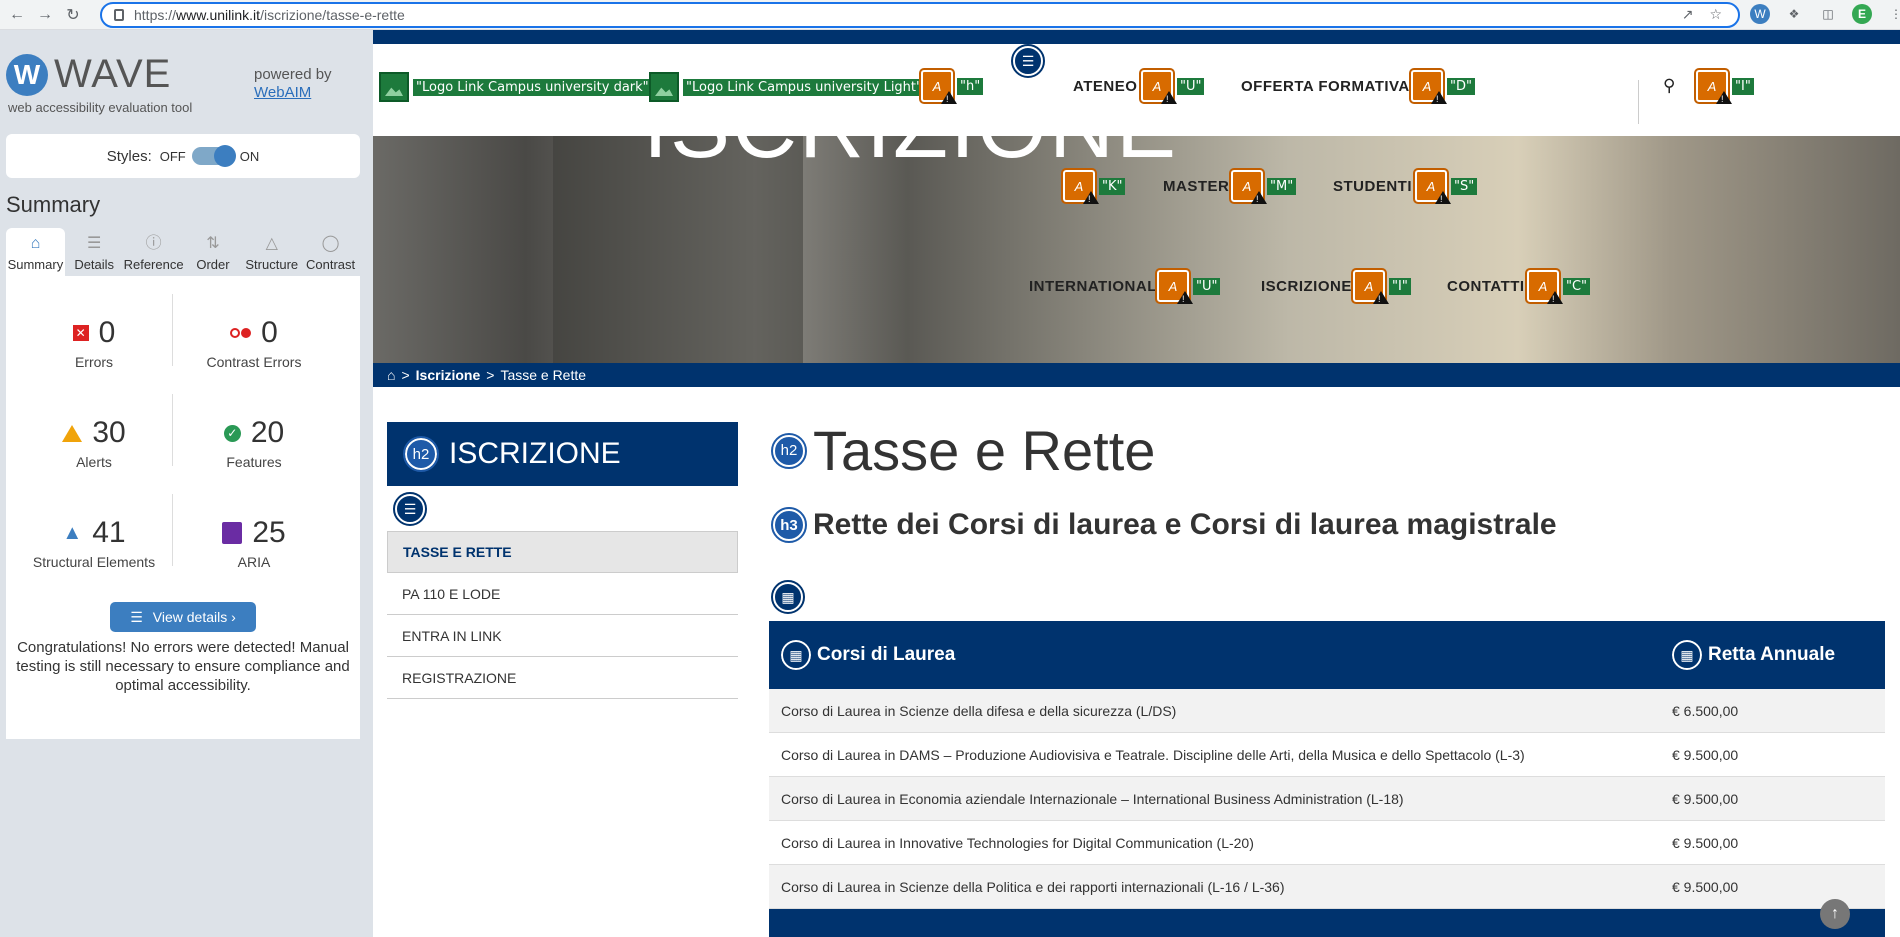  Describe the element at coordinates (330, 243) in the screenshot. I see `contrast-icon: ◯` at that location.